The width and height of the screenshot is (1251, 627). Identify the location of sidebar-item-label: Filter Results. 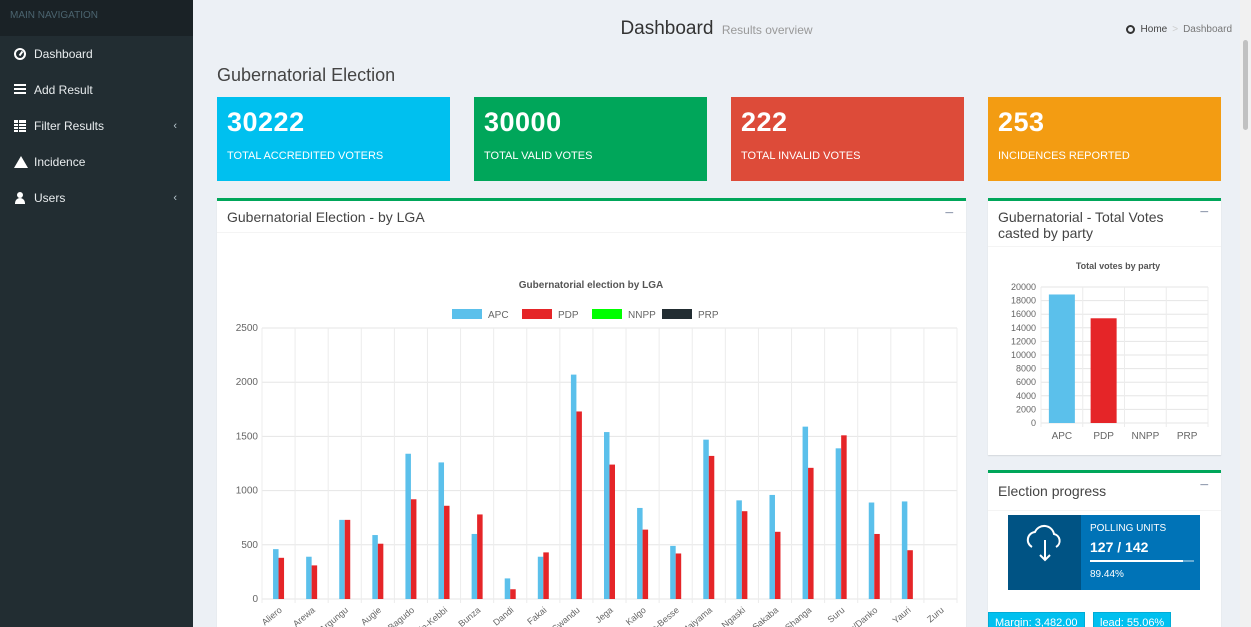
(69, 126).